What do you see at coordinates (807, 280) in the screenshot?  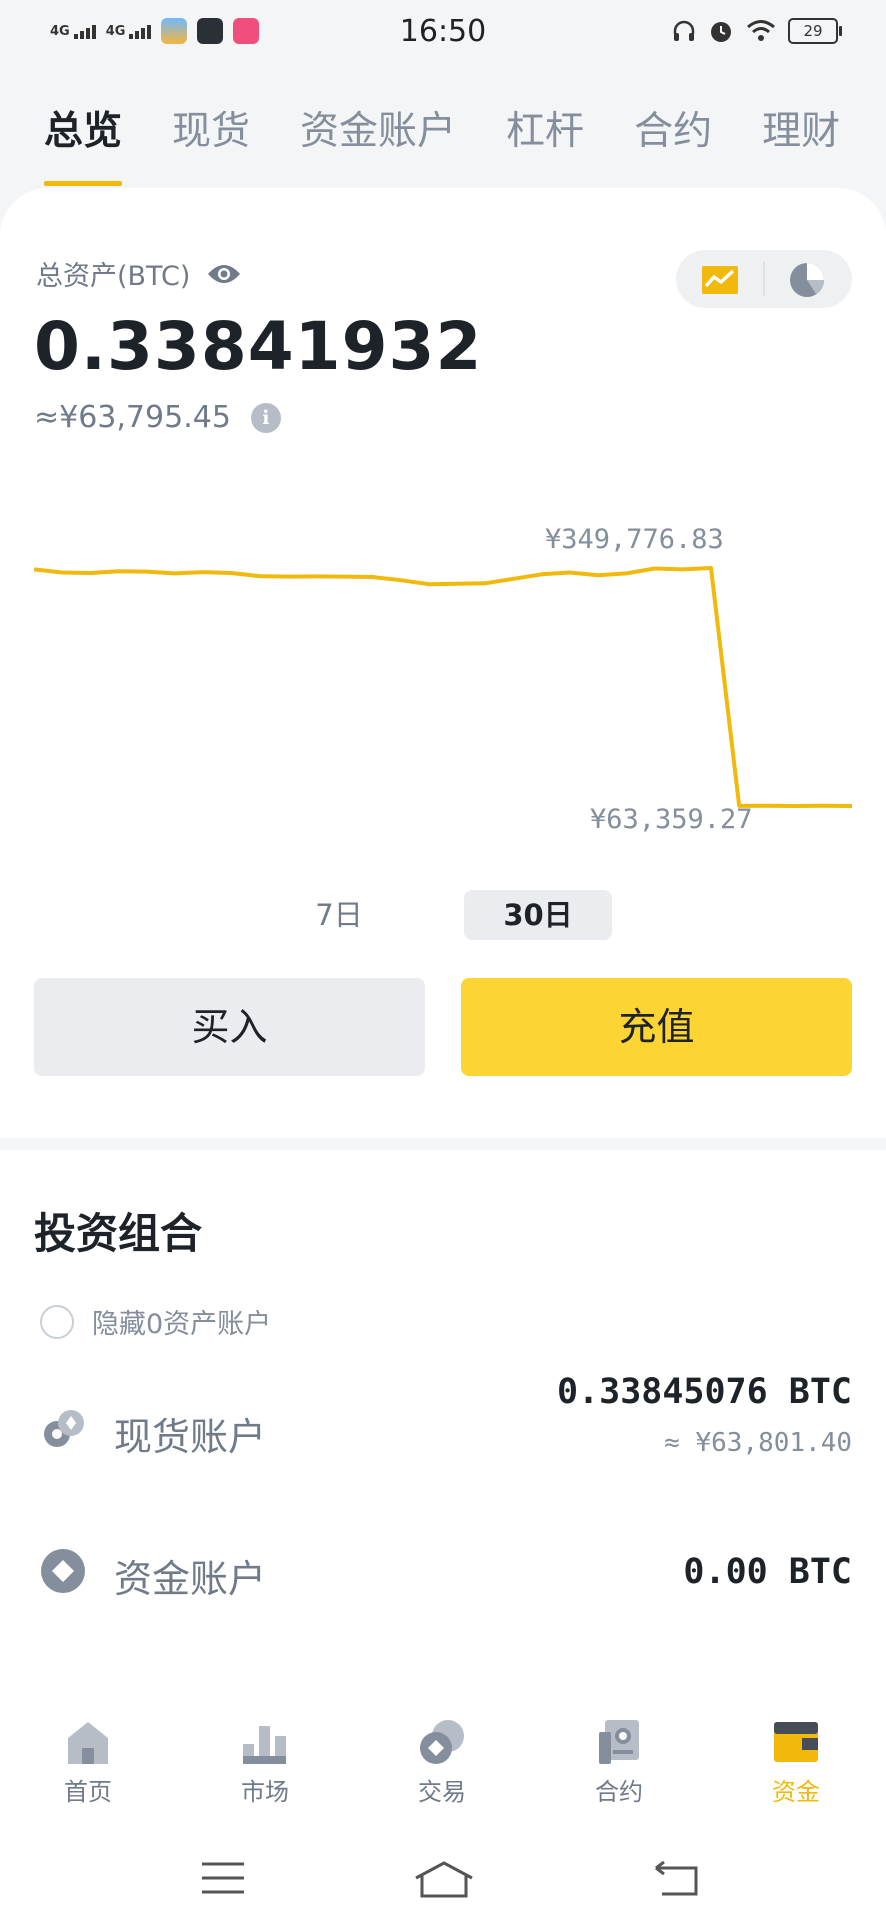 I see `pie-chart-icon` at bounding box center [807, 280].